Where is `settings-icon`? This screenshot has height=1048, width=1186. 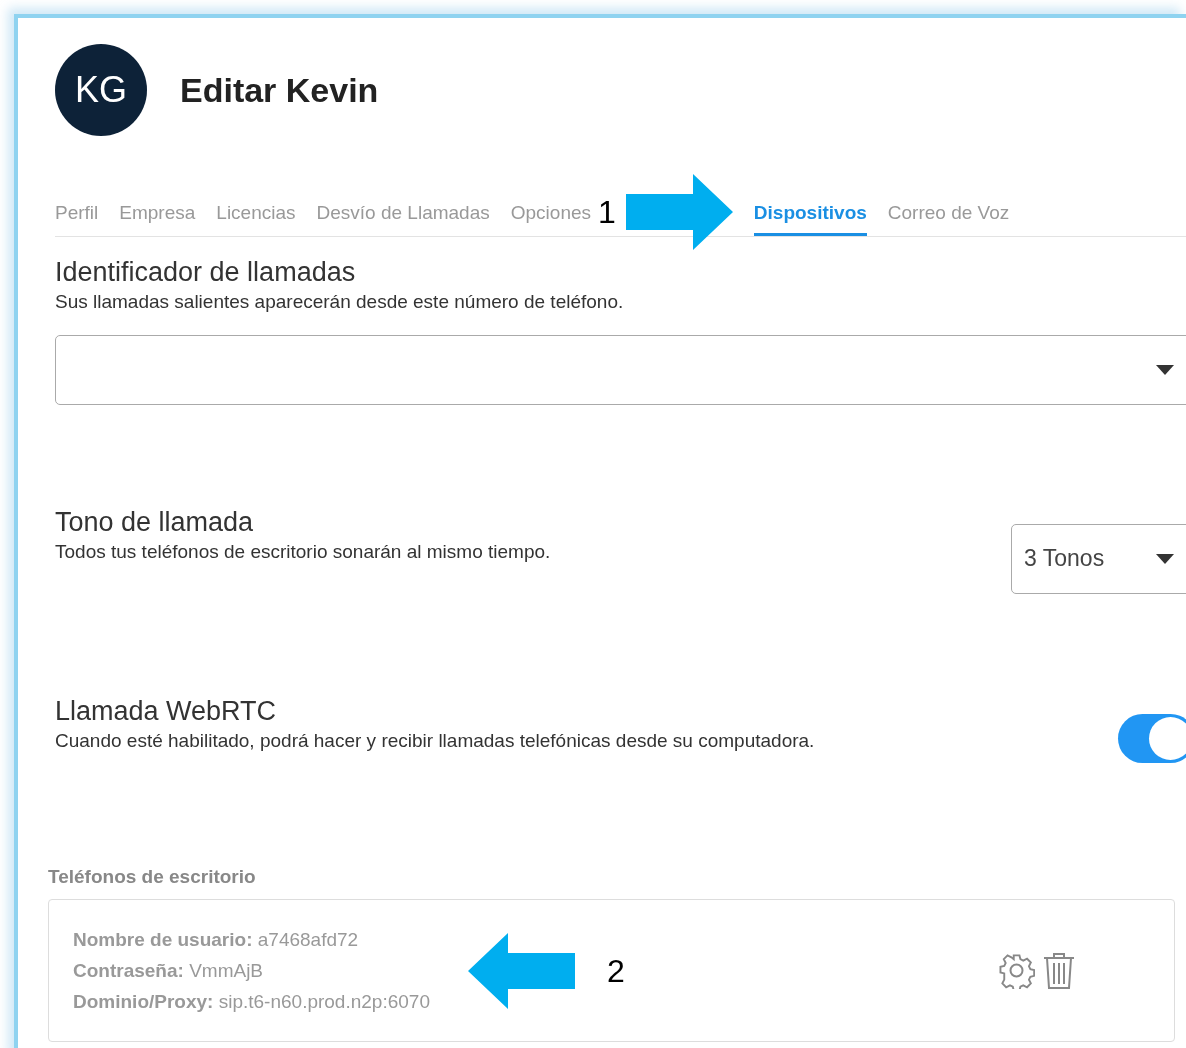 settings-icon is located at coordinates (1017, 970).